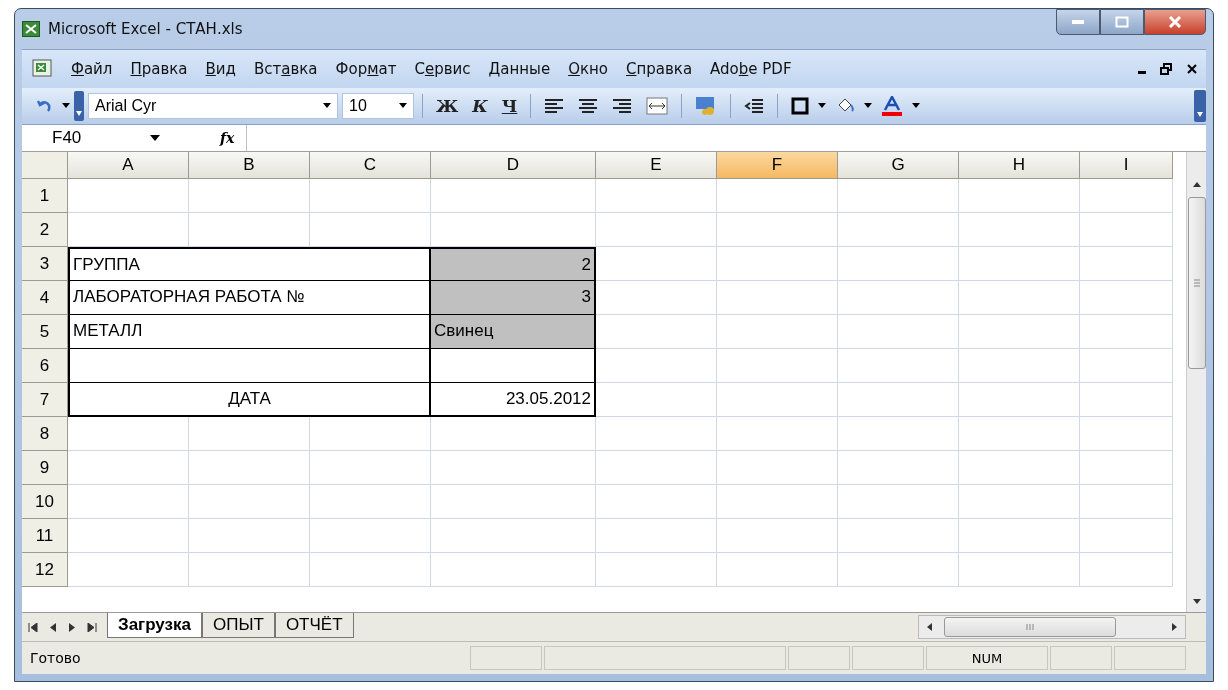 The image size is (1228, 690). Describe the element at coordinates (72, 627) in the screenshot. I see `next-sheet-icon` at that location.